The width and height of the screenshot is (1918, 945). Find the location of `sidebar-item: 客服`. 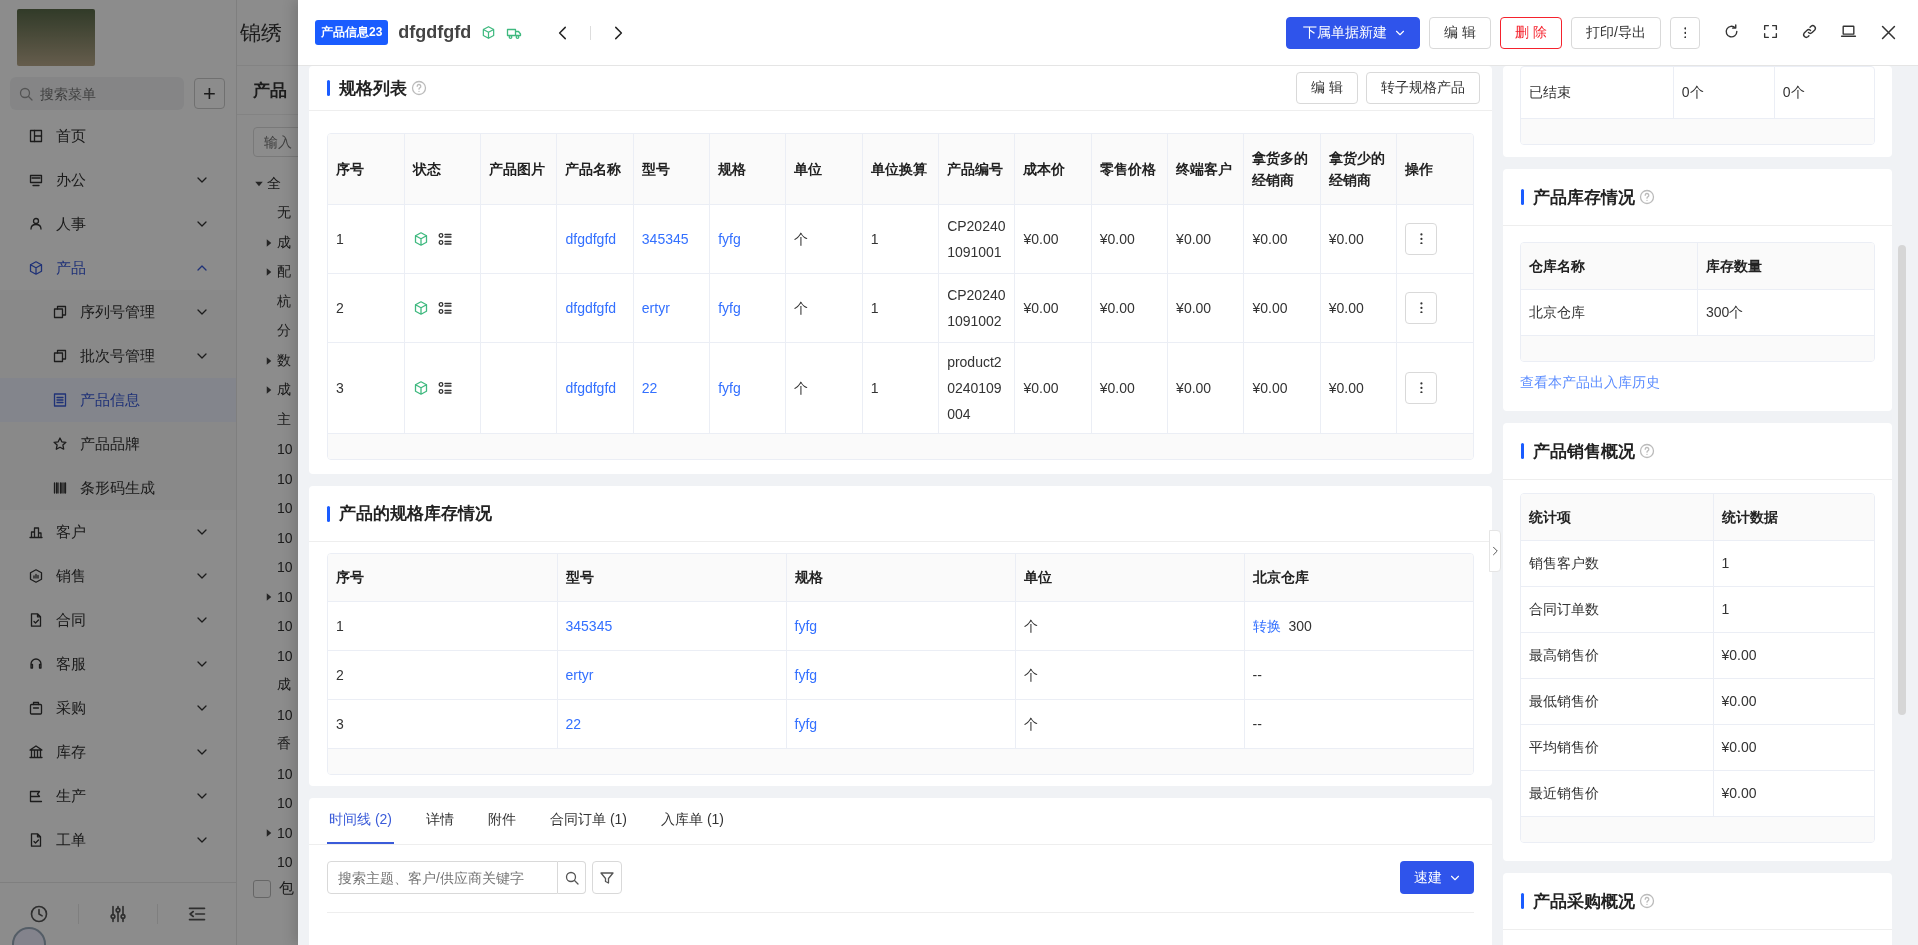

sidebar-item: 客服 is located at coordinates (118, 664).